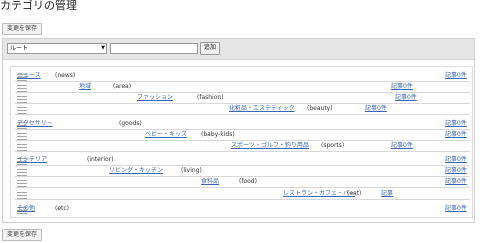 This screenshot has height=243, width=480. I want to click on category-count: 記事, so click(387, 194).